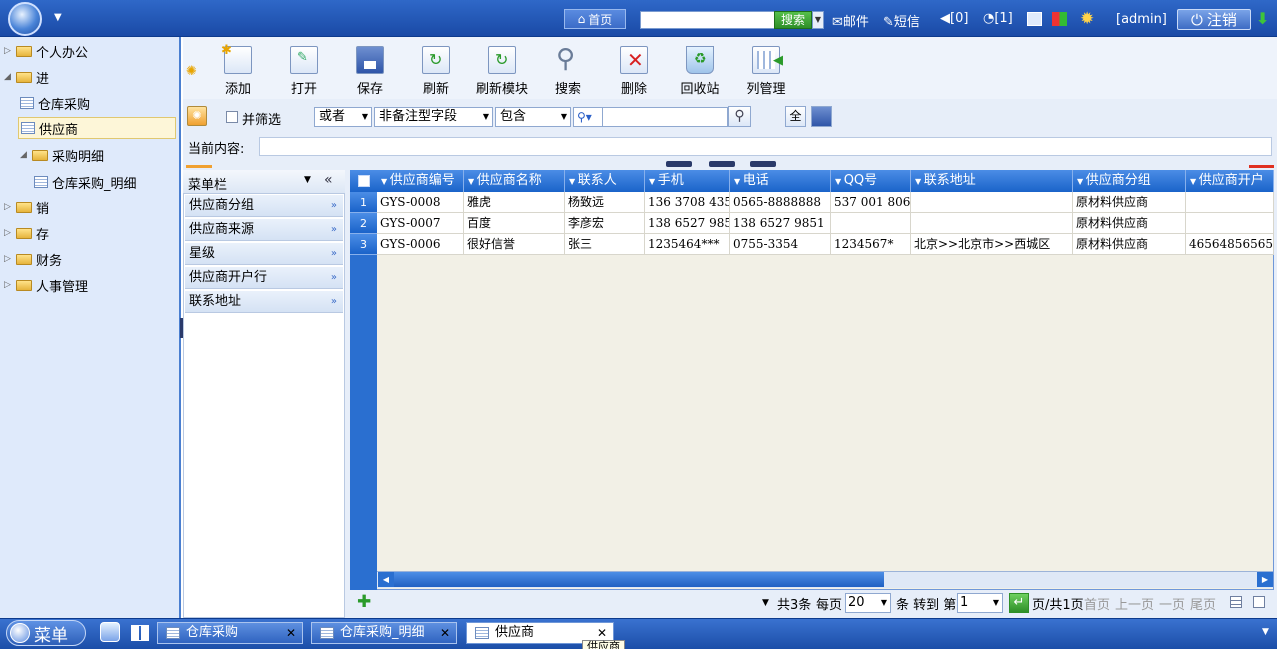 The height and width of the screenshot is (649, 1277). Describe the element at coordinates (871, 181) in the screenshot. I see `col-header-qq: ▼ QQ号` at that location.